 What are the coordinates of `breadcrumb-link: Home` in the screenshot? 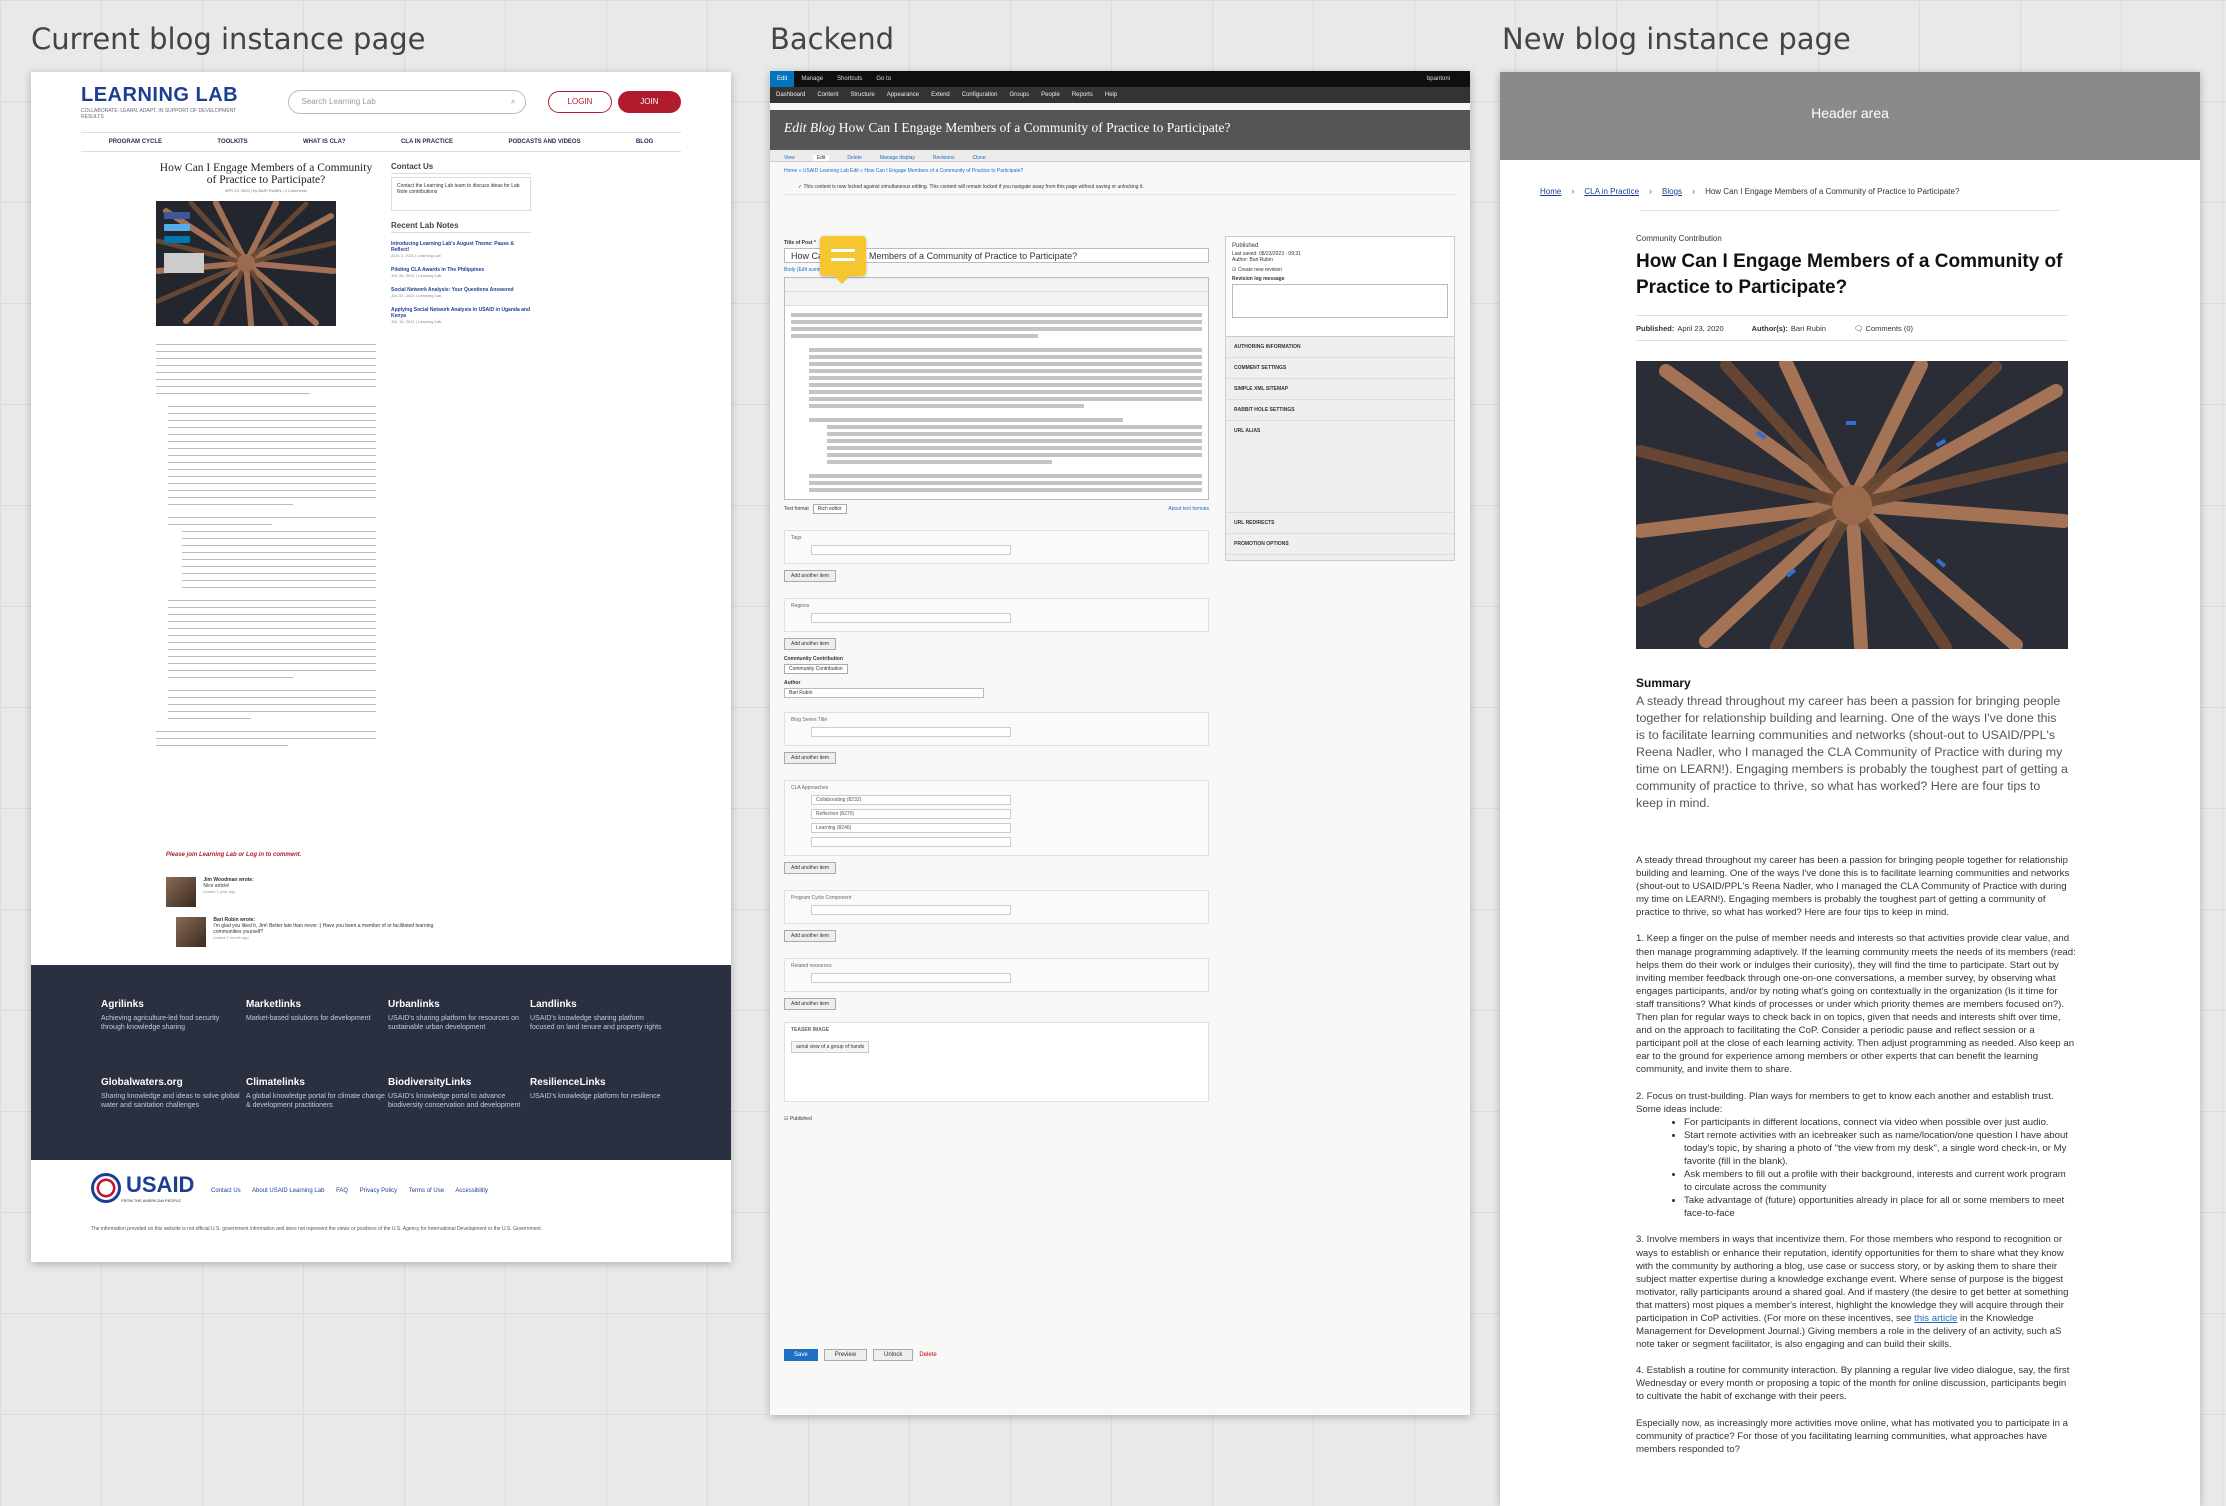 It's located at (1550, 191).